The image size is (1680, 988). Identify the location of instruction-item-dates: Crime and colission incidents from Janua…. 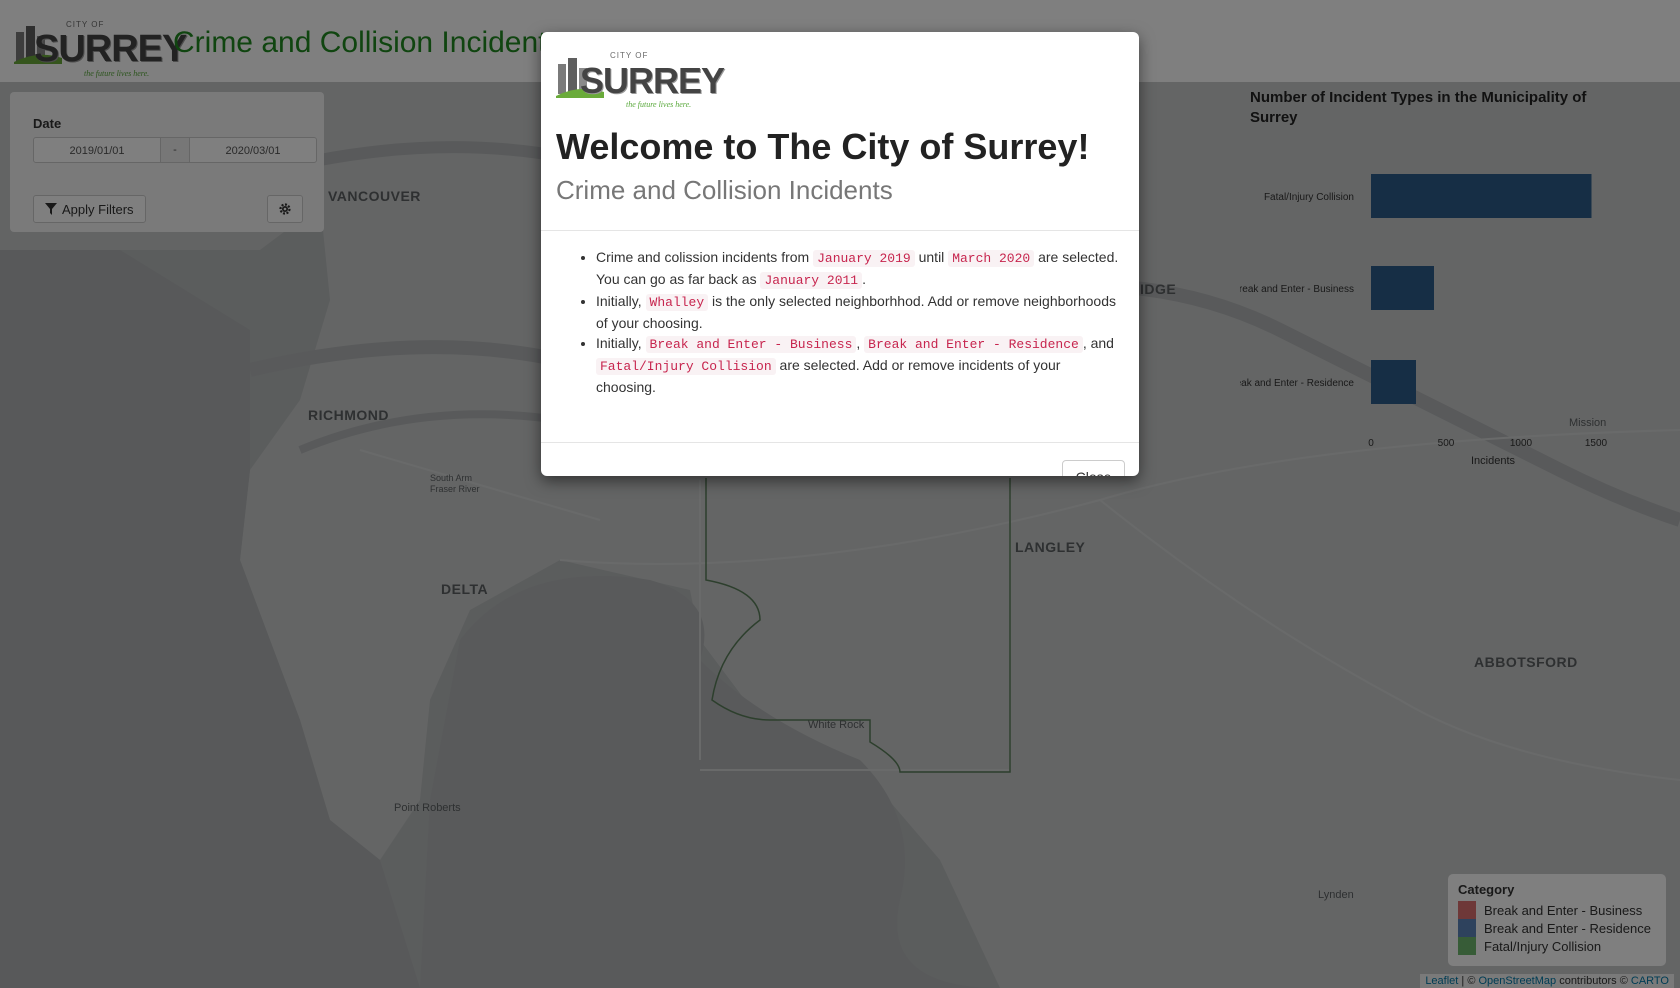
(860, 269).